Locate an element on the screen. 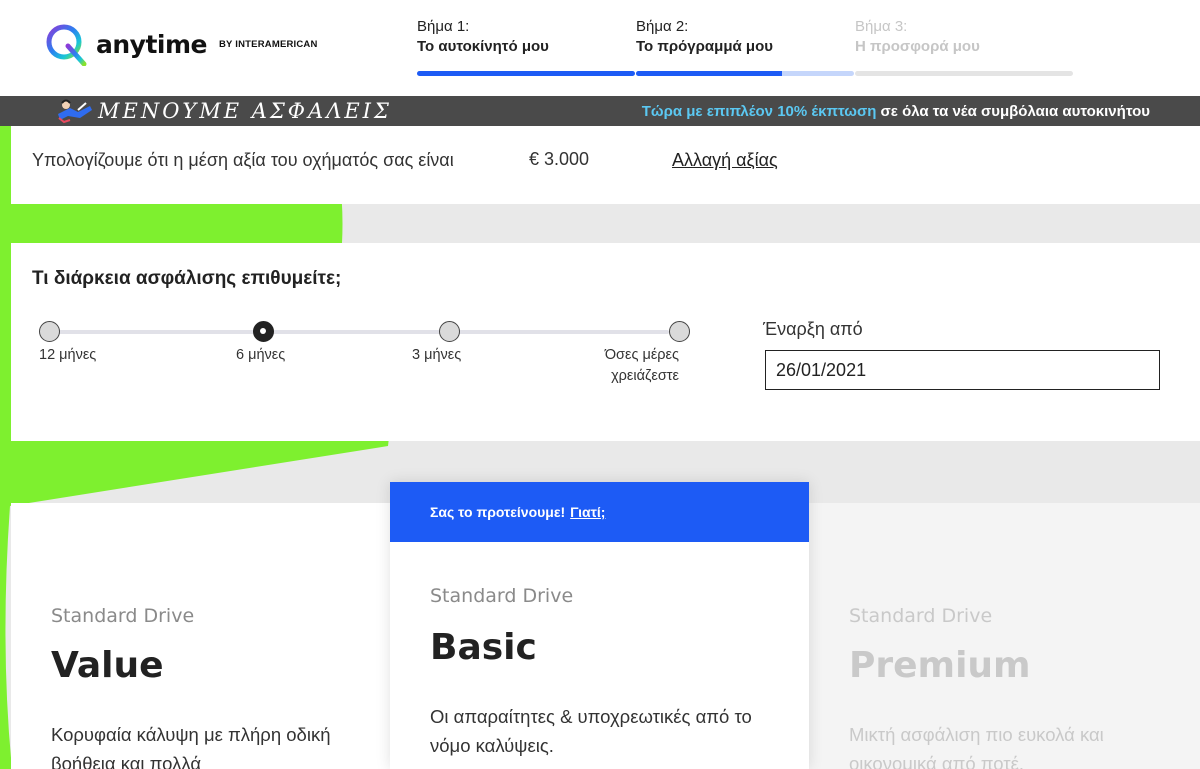 Image resolution: width=1200 pixels, height=769 pixels. reclining-person-icon is located at coordinates (75, 111).